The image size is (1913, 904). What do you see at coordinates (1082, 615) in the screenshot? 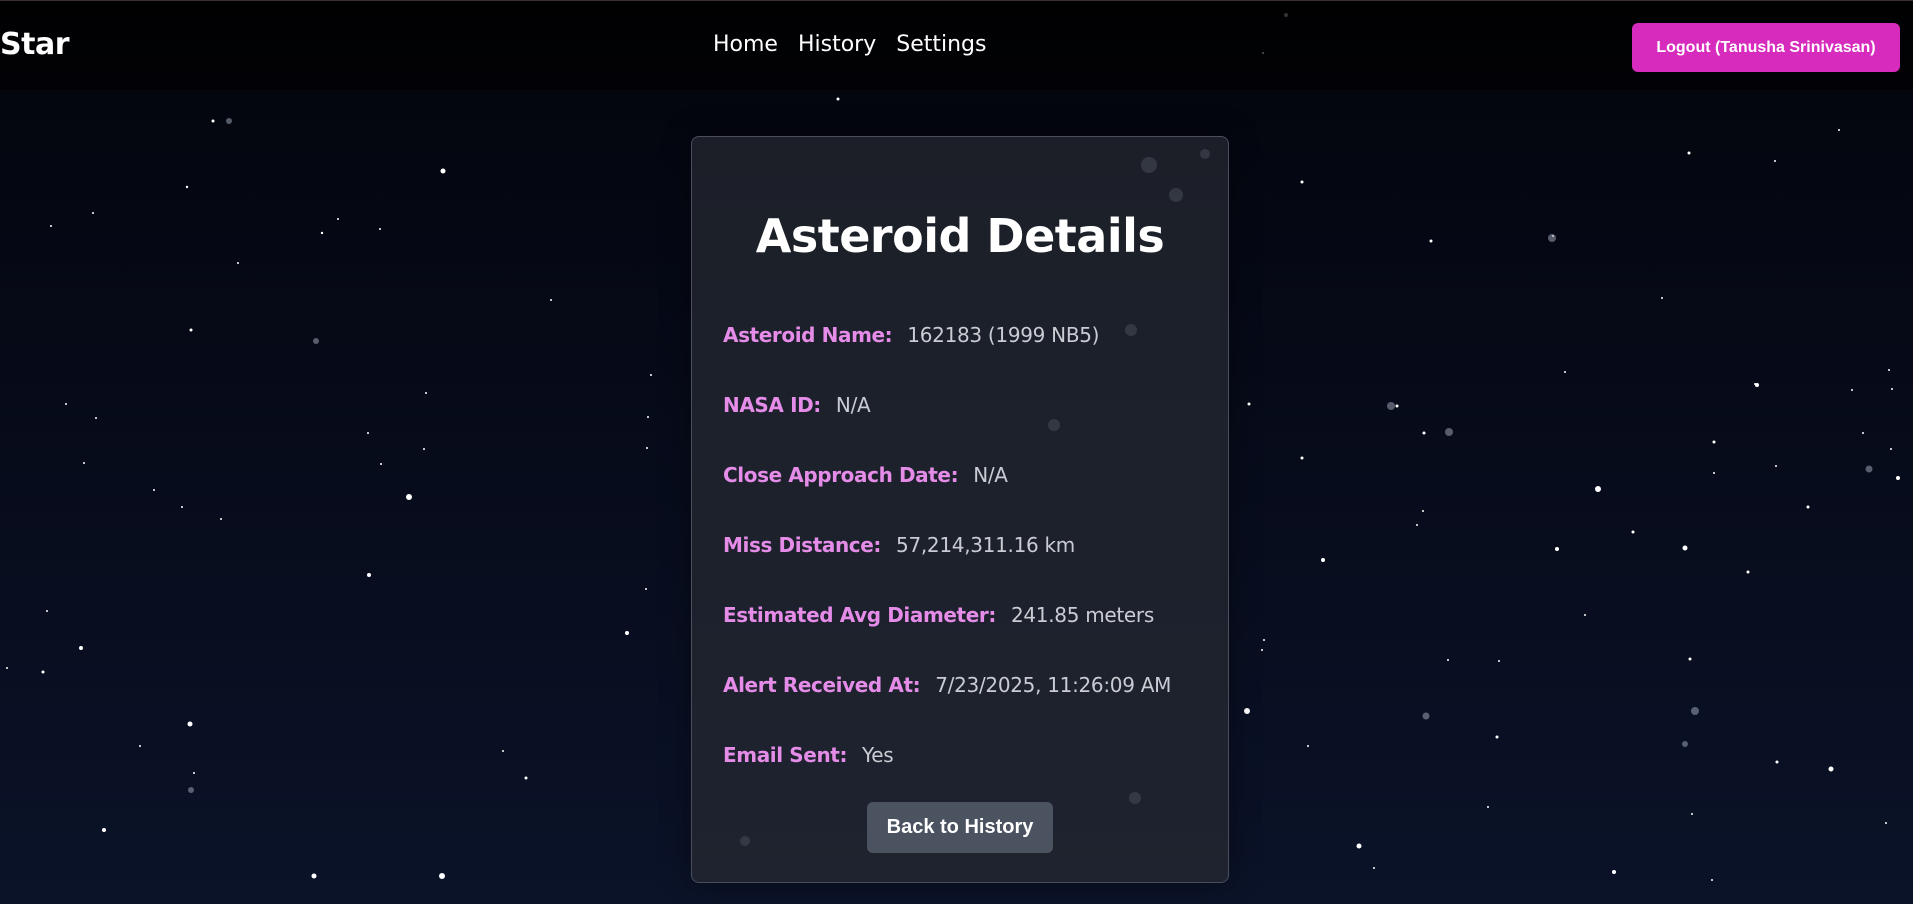
I see `detail-value: 241.85 meters` at bounding box center [1082, 615].